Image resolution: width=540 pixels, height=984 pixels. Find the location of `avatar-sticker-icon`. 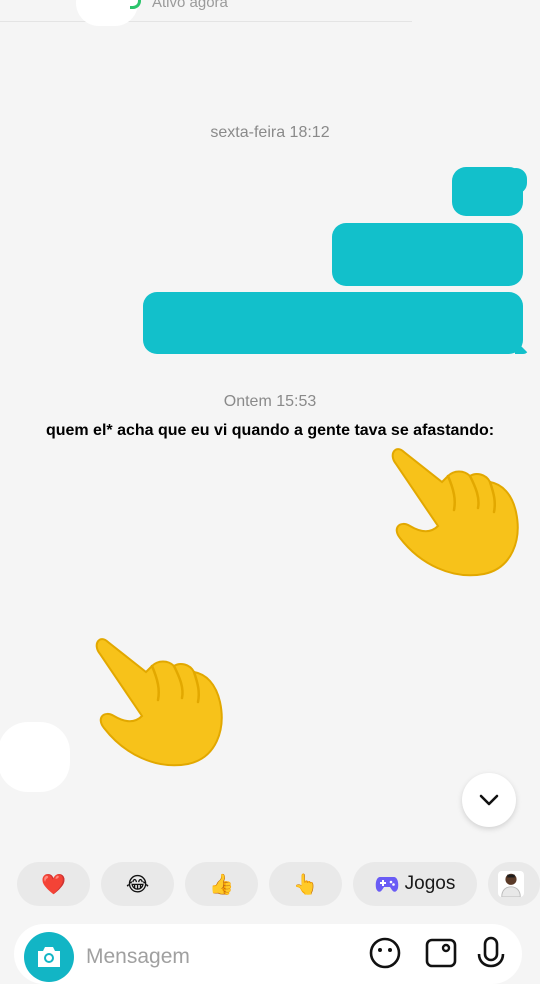

avatar-sticker-icon is located at coordinates (511, 884).